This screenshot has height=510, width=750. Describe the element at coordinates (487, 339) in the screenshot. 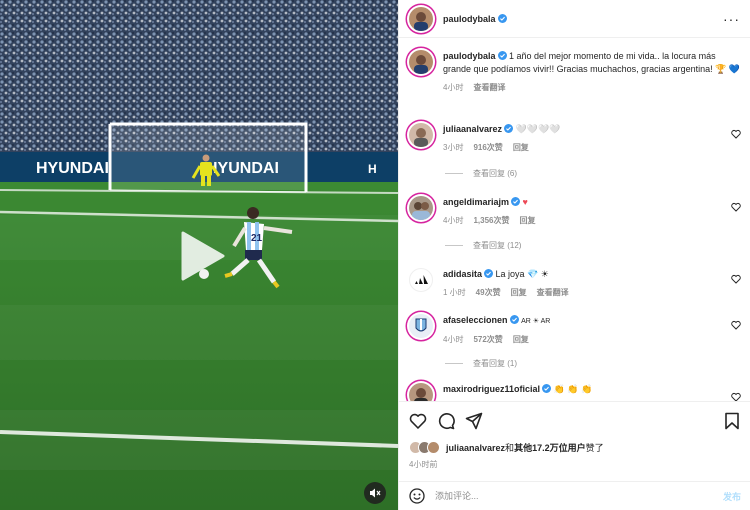

I see `comment-likes: 572次赞` at that location.